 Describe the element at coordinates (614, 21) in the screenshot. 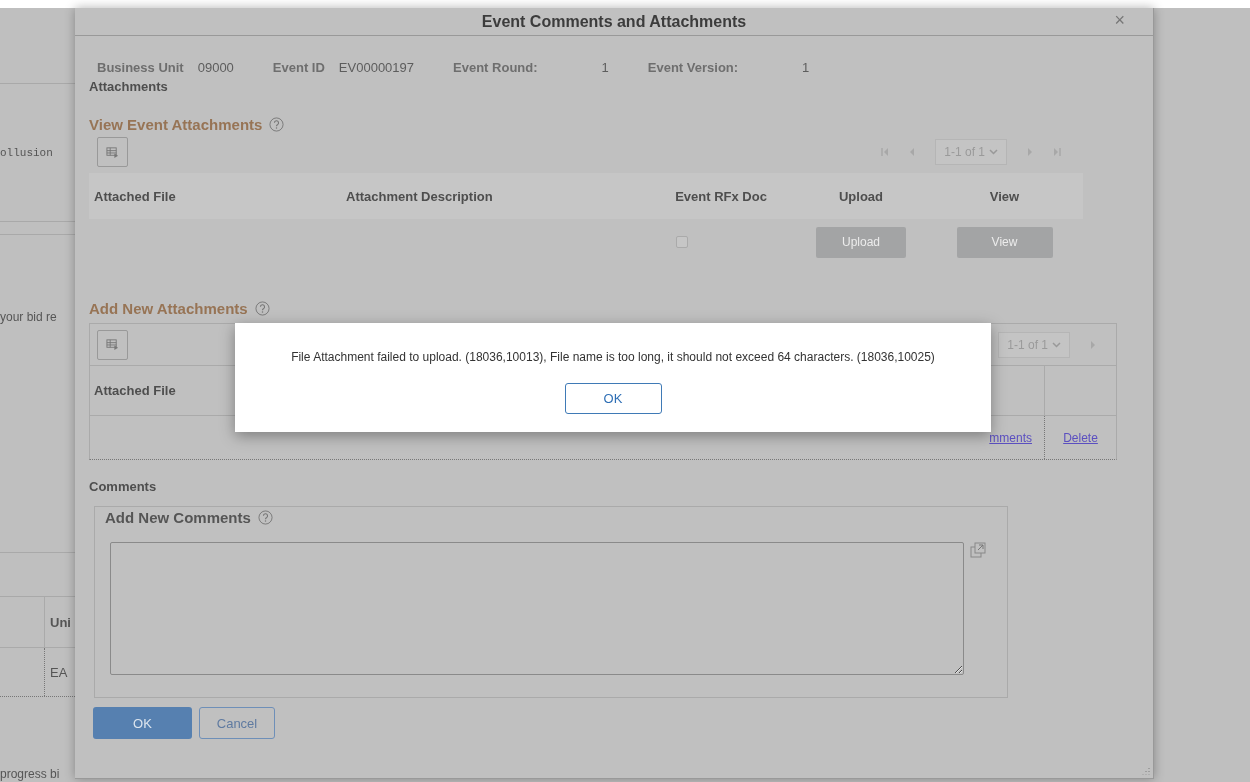

I see `dialog-title: Event Comments and Attachments` at that location.